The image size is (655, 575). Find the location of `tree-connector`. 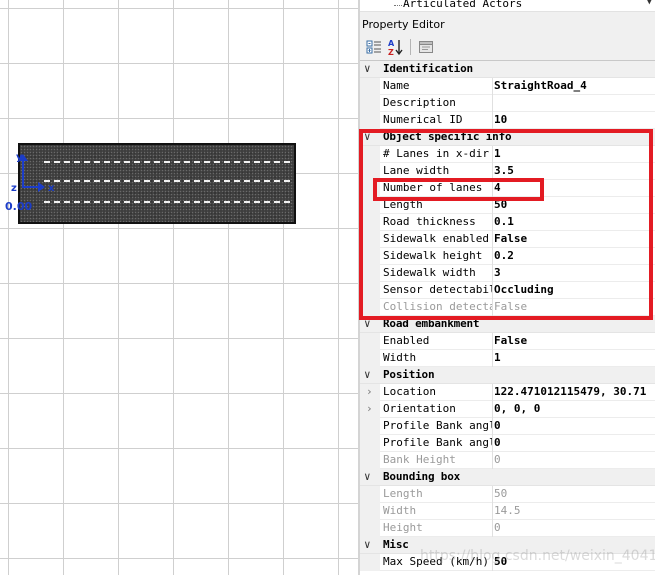

tree-connector is located at coordinates (398, 5).